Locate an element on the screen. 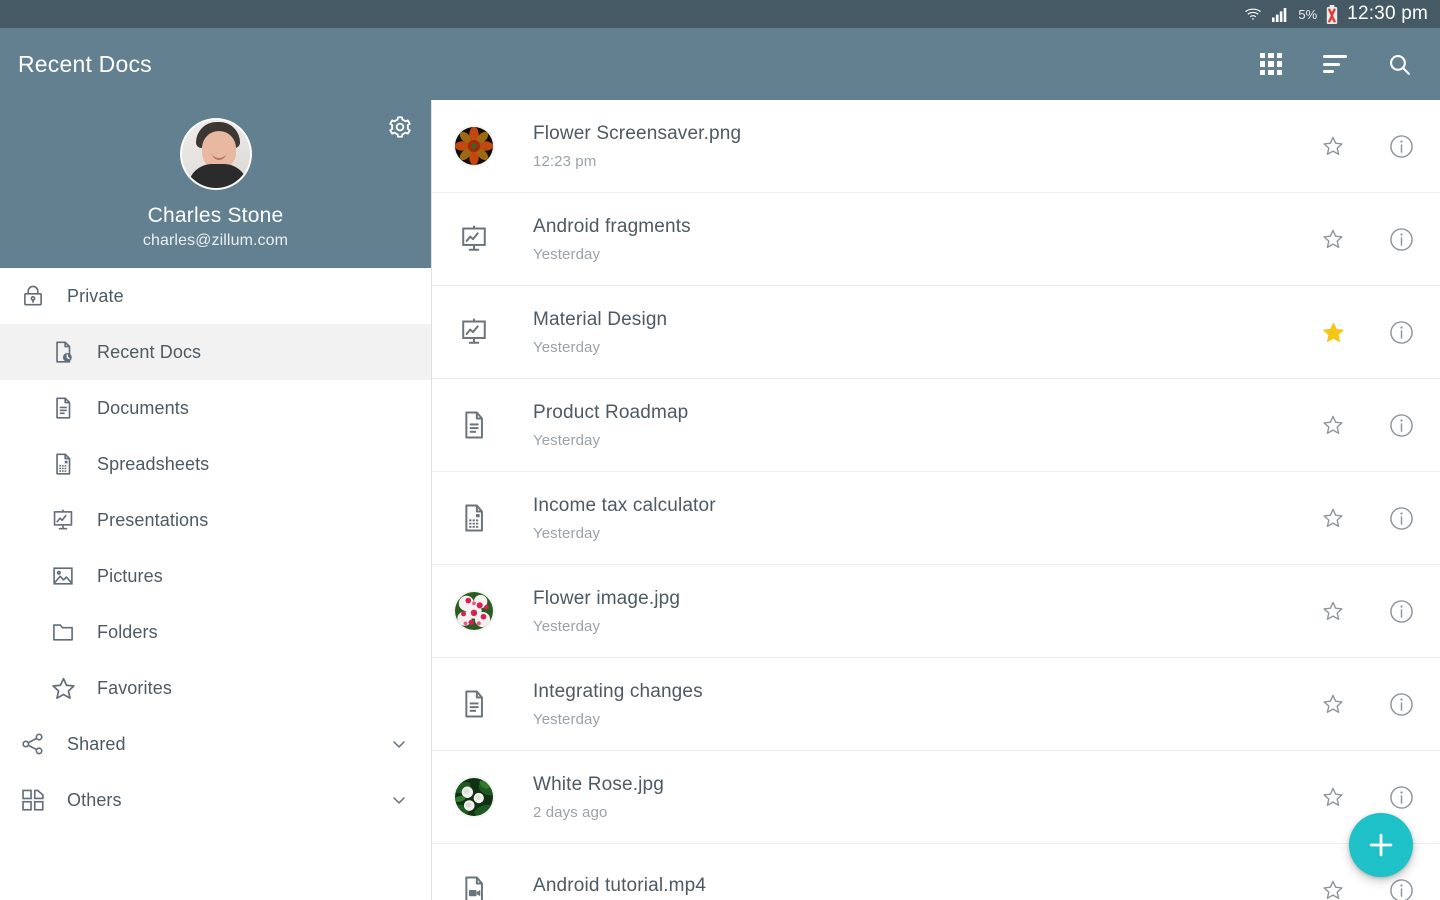  clock-label: 12:30 pm is located at coordinates (1387, 13).